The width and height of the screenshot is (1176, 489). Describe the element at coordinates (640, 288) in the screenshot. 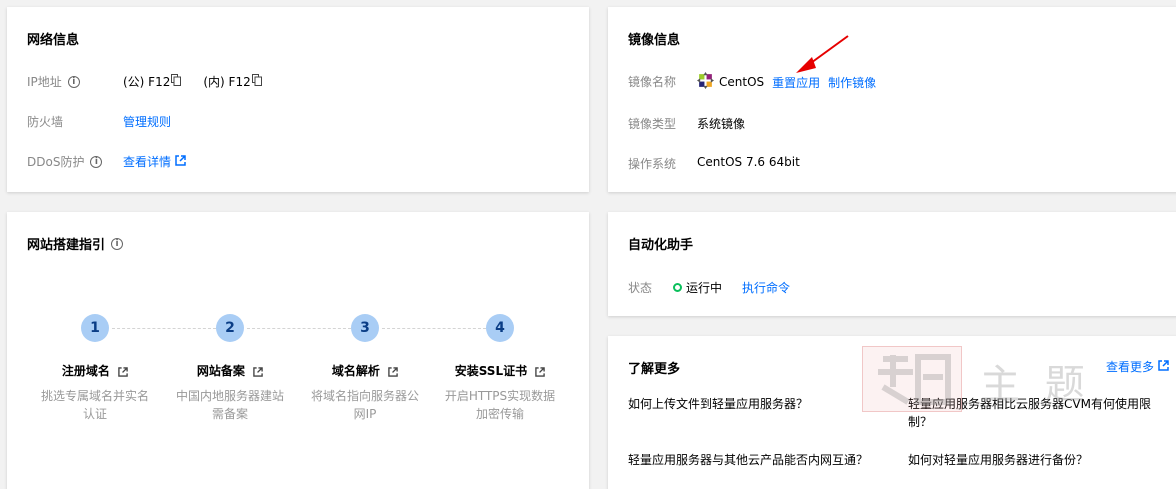

I see `status-label: 状态` at that location.